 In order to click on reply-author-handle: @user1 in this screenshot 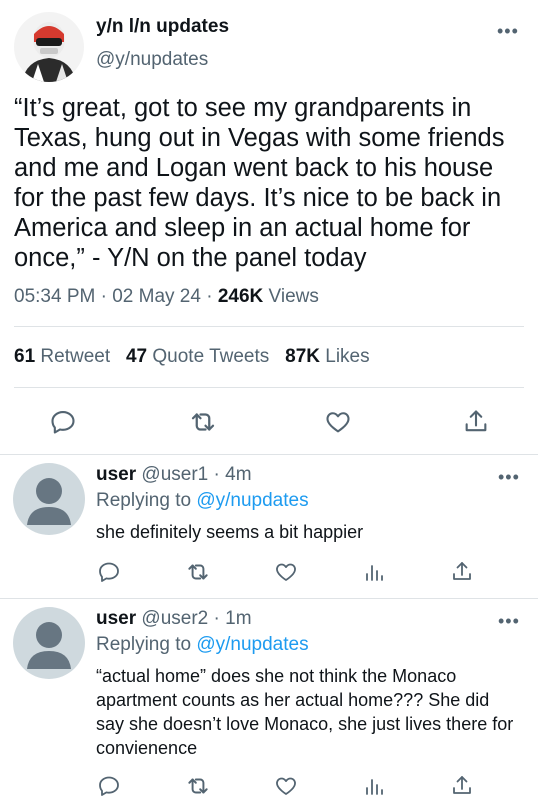, I will do `click(174, 474)`.